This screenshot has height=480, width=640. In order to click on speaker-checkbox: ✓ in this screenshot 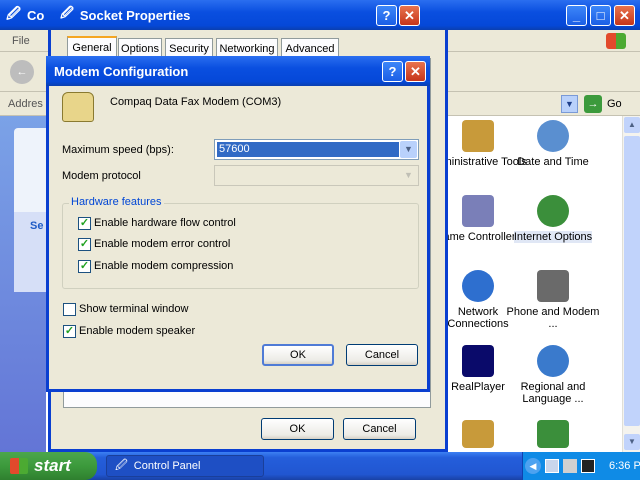, I will do `click(69, 331)`.